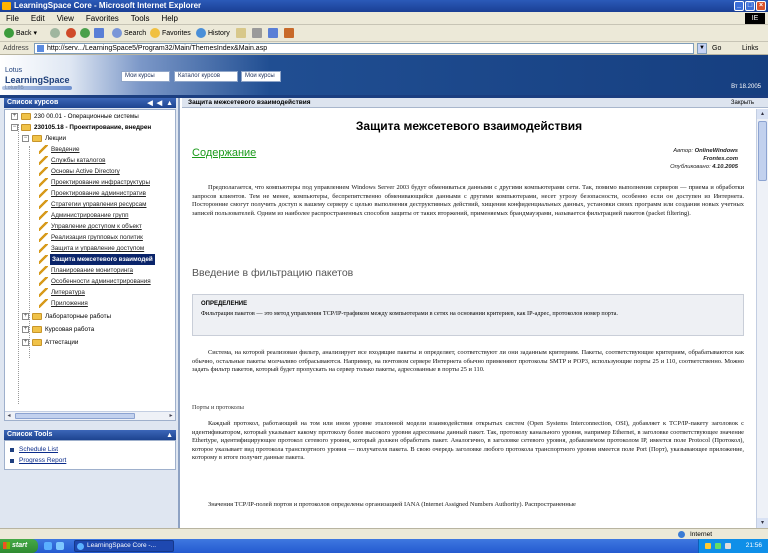 The image size is (768, 553). I want to click on tree-item: Литература, so click(90, 292).